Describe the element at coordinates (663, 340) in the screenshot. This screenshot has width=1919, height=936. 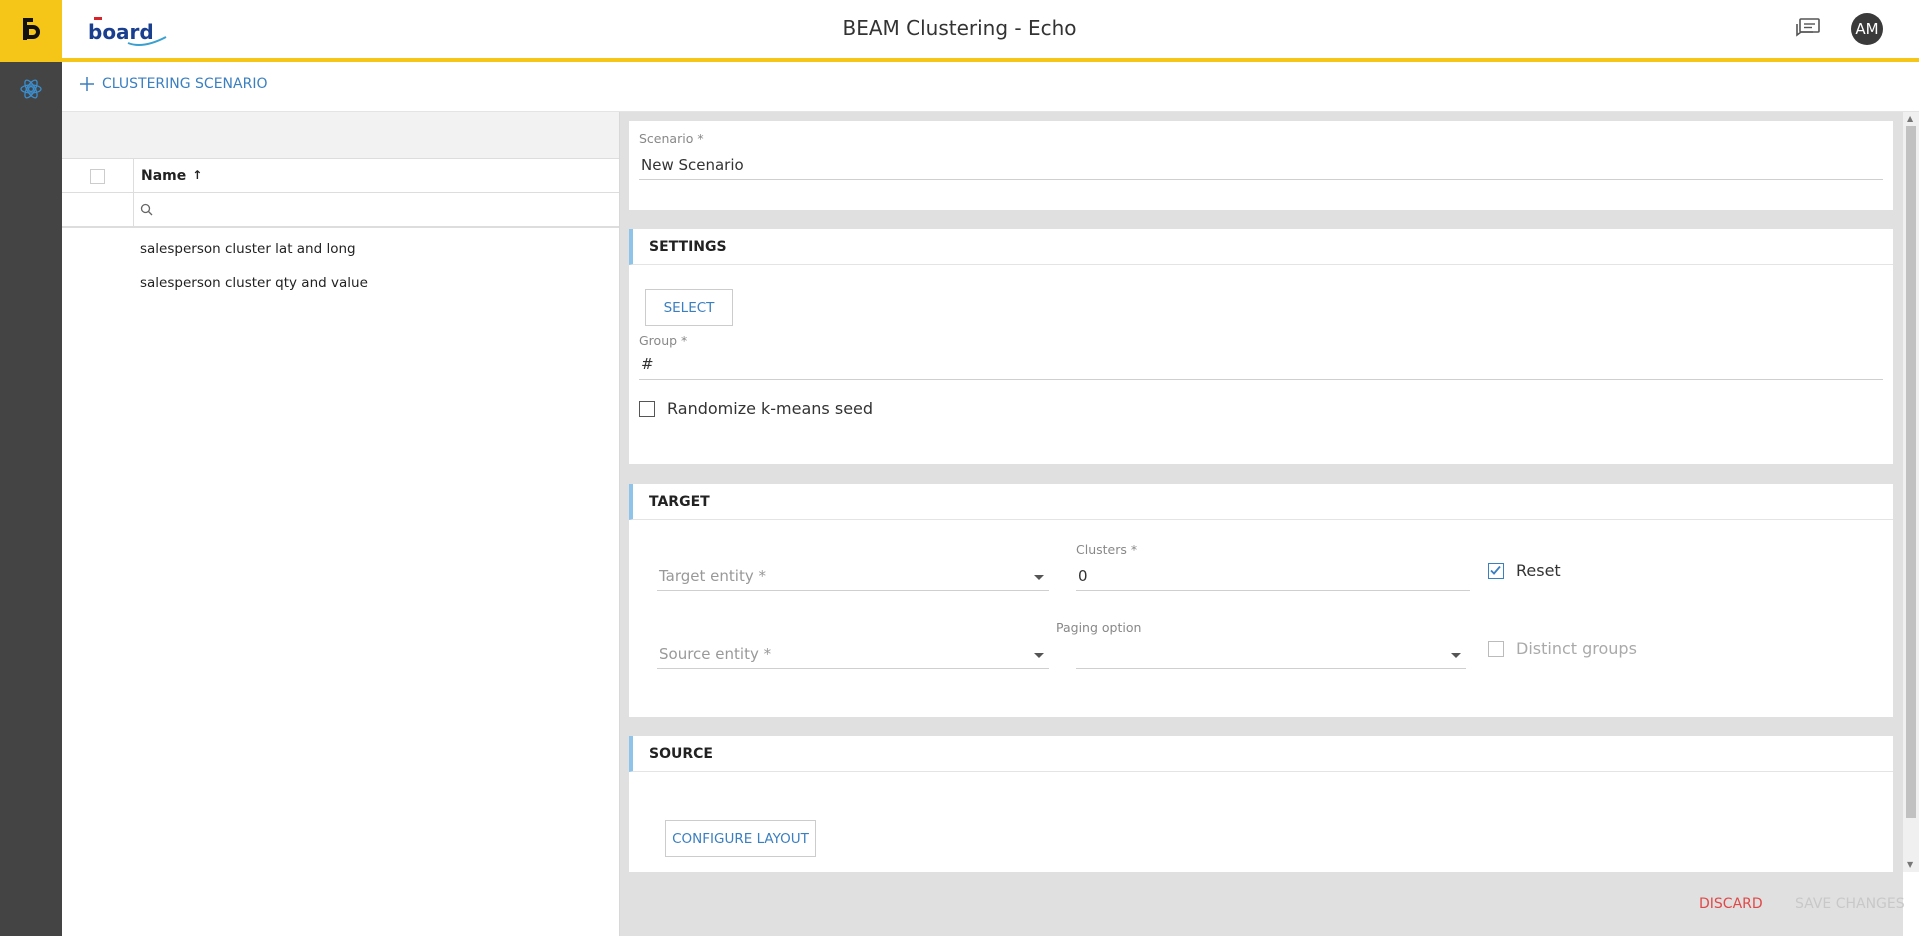
I see `group-field-label: Group *` at that location.